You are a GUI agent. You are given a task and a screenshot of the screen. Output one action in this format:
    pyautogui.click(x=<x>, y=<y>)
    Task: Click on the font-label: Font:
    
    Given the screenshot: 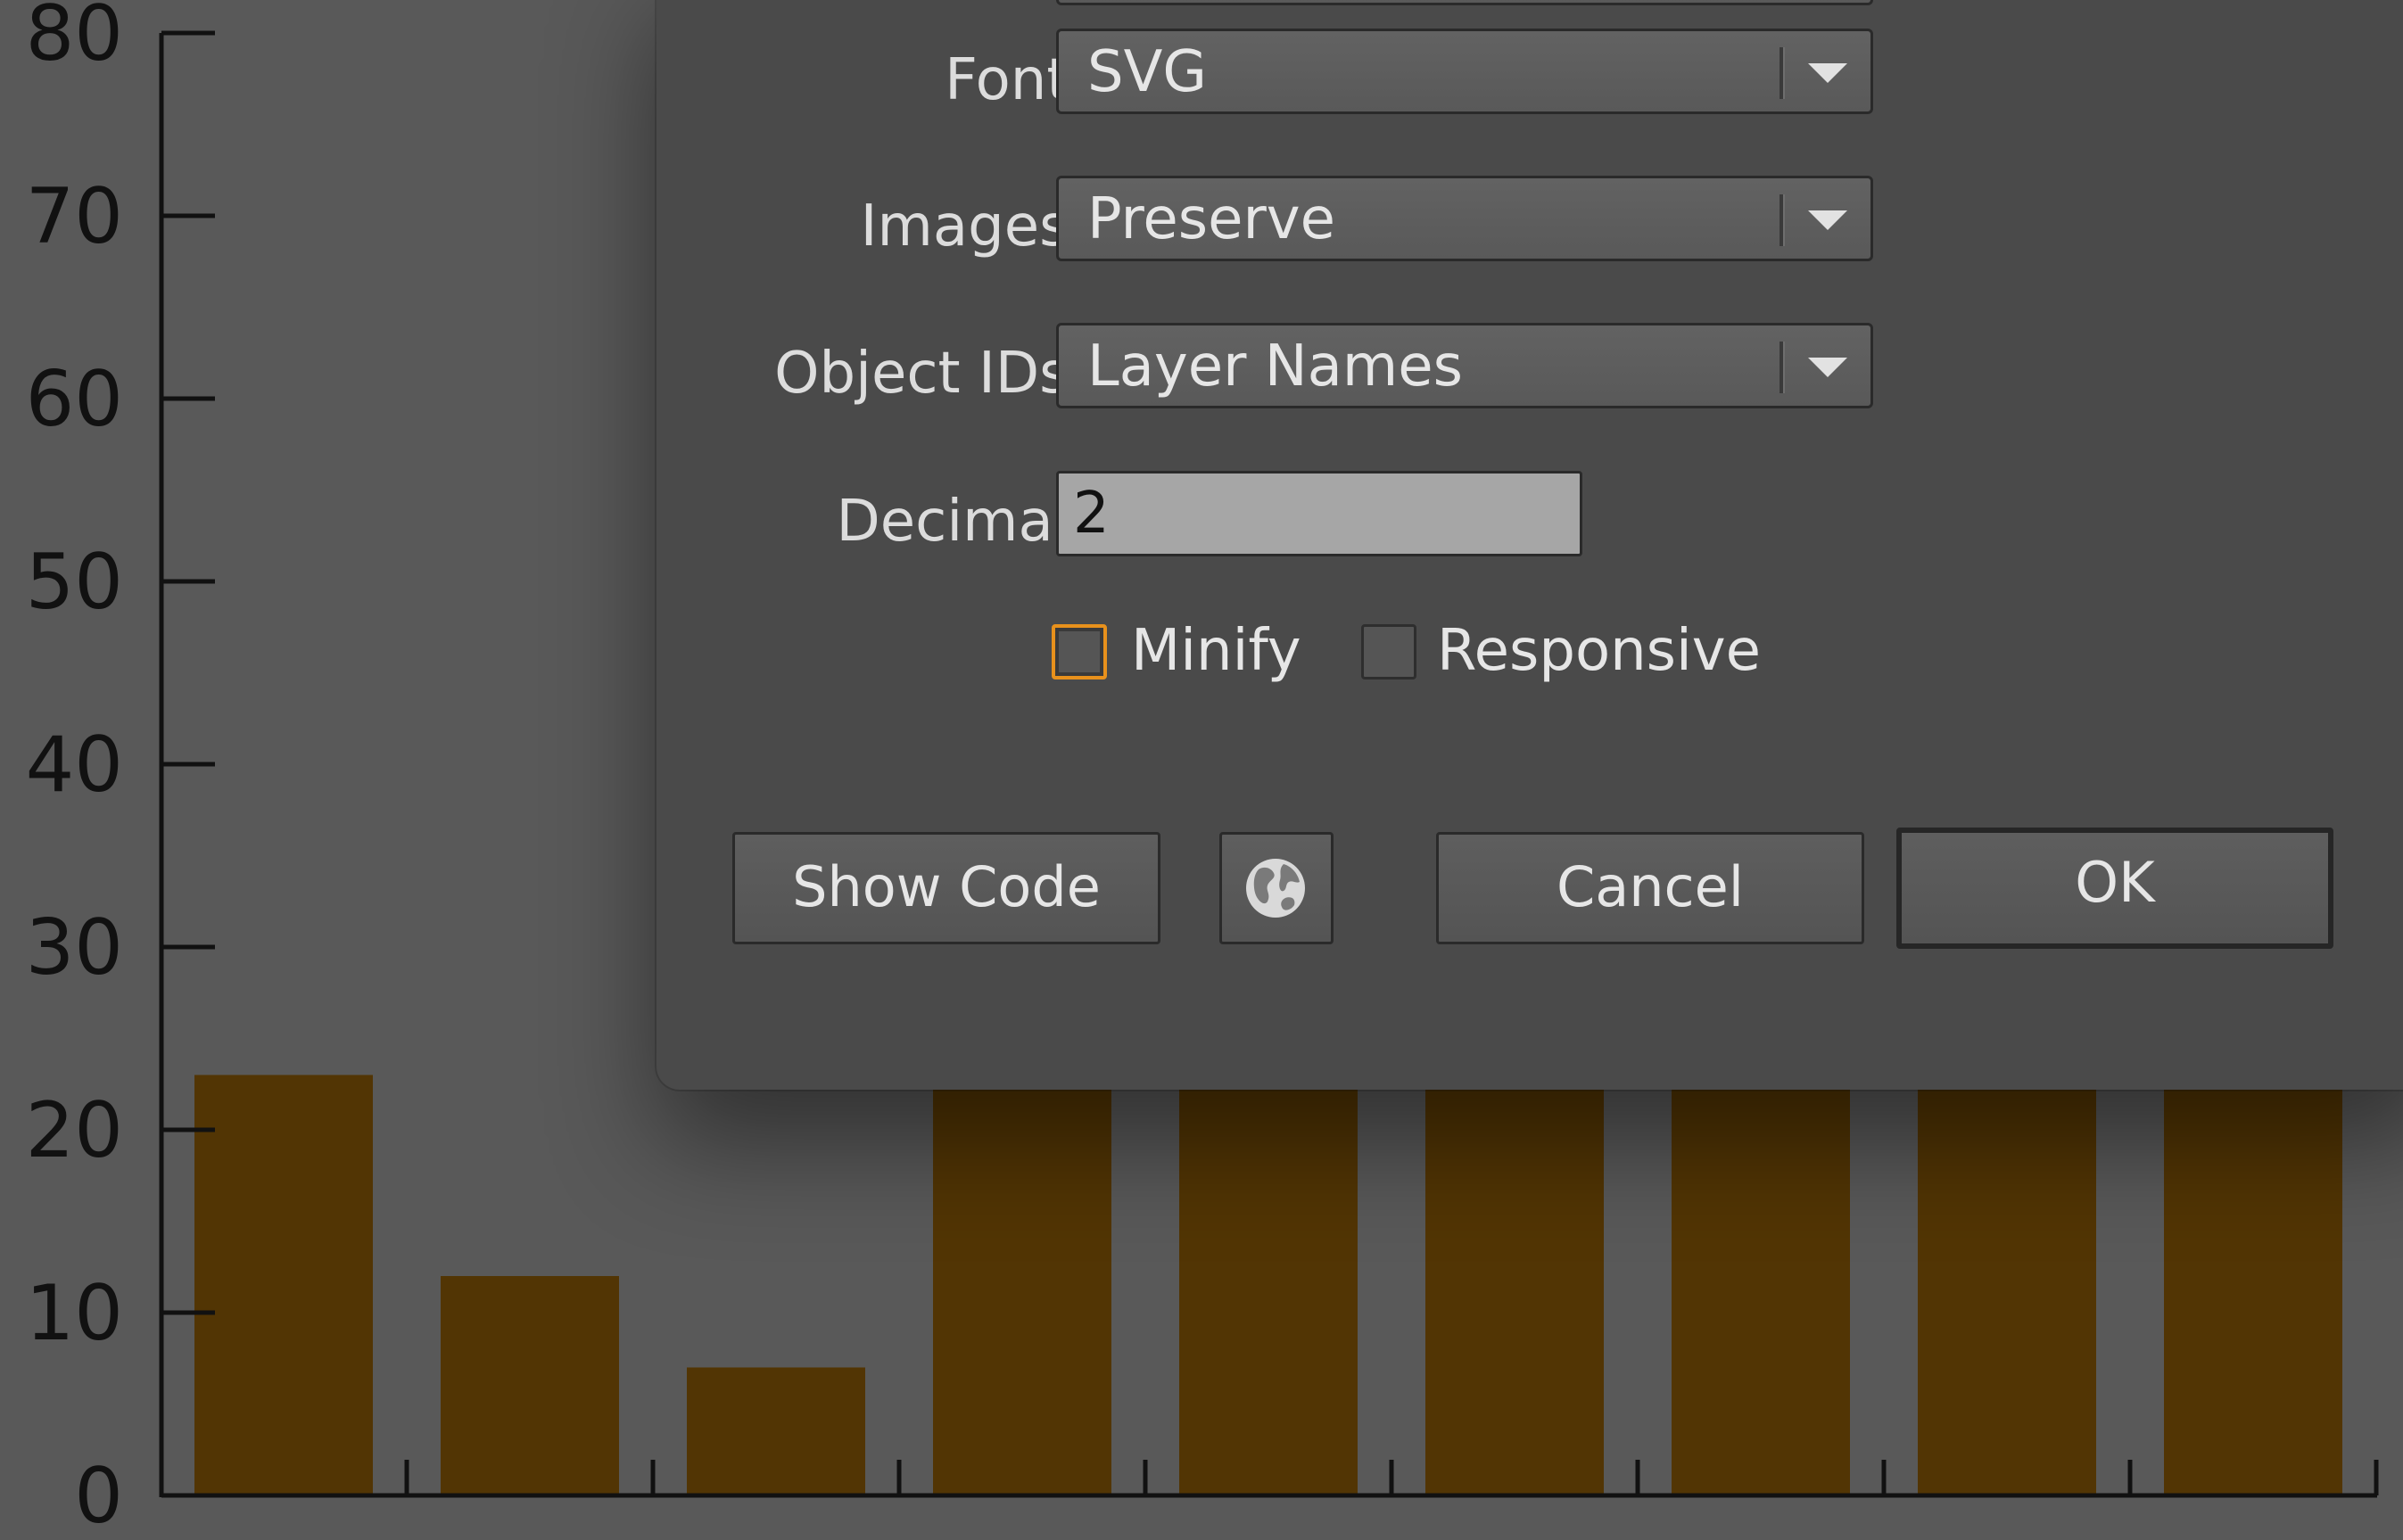 What is the action you would take?
    pyautogui.click(x=1017, y=80)
    